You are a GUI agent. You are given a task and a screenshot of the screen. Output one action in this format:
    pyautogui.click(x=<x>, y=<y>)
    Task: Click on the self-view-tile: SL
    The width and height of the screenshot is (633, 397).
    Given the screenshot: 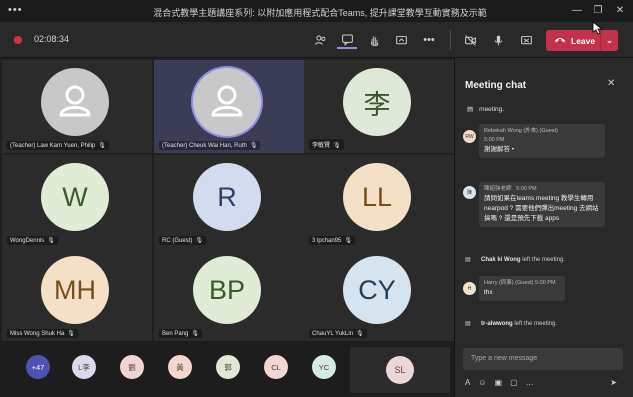 What is the action you would take?
    pyautogui.click(x=400, y=370)
    